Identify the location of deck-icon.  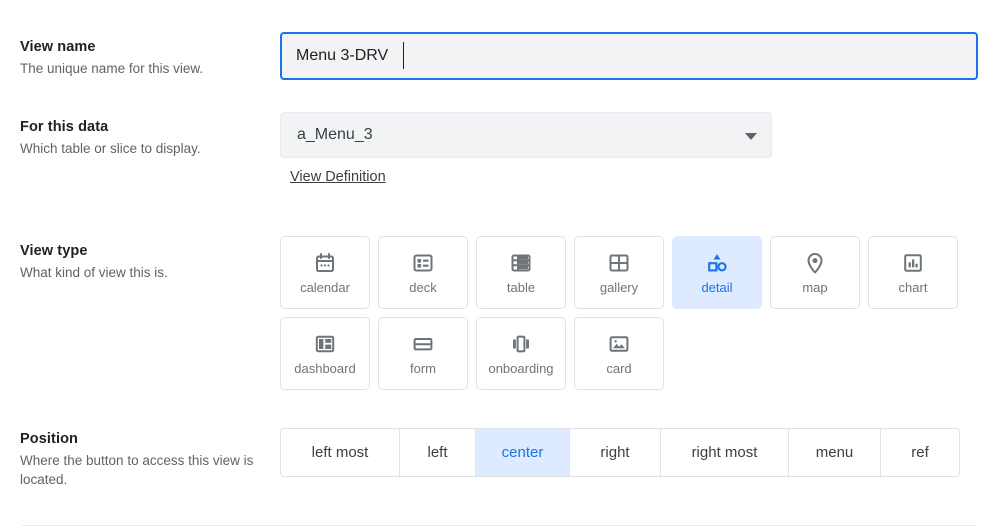
(423, 263).